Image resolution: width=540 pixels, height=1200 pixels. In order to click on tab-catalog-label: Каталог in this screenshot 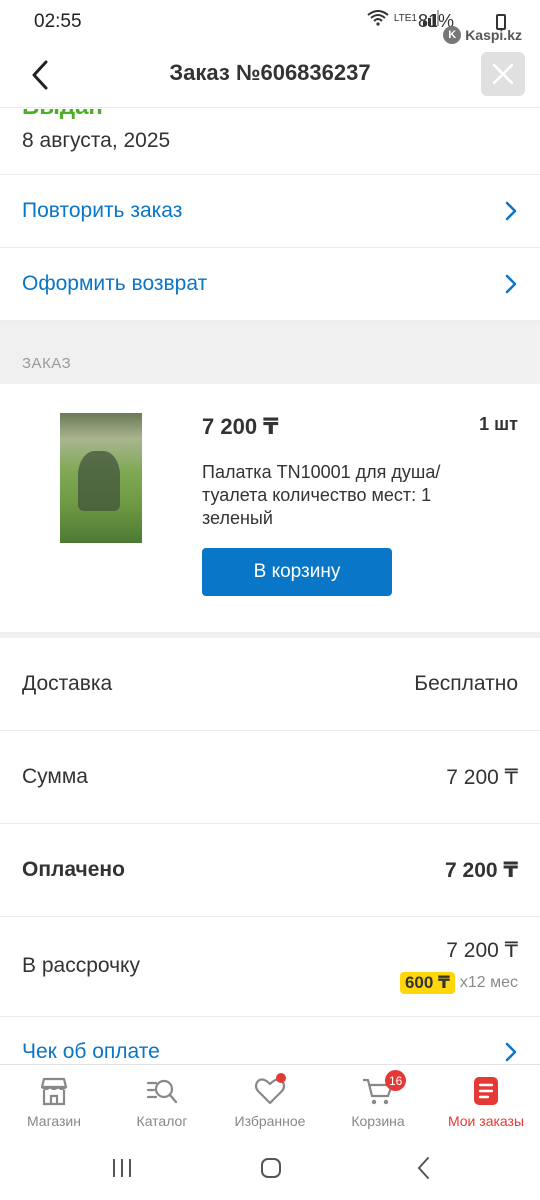, I will do `click(162, 1121)`.